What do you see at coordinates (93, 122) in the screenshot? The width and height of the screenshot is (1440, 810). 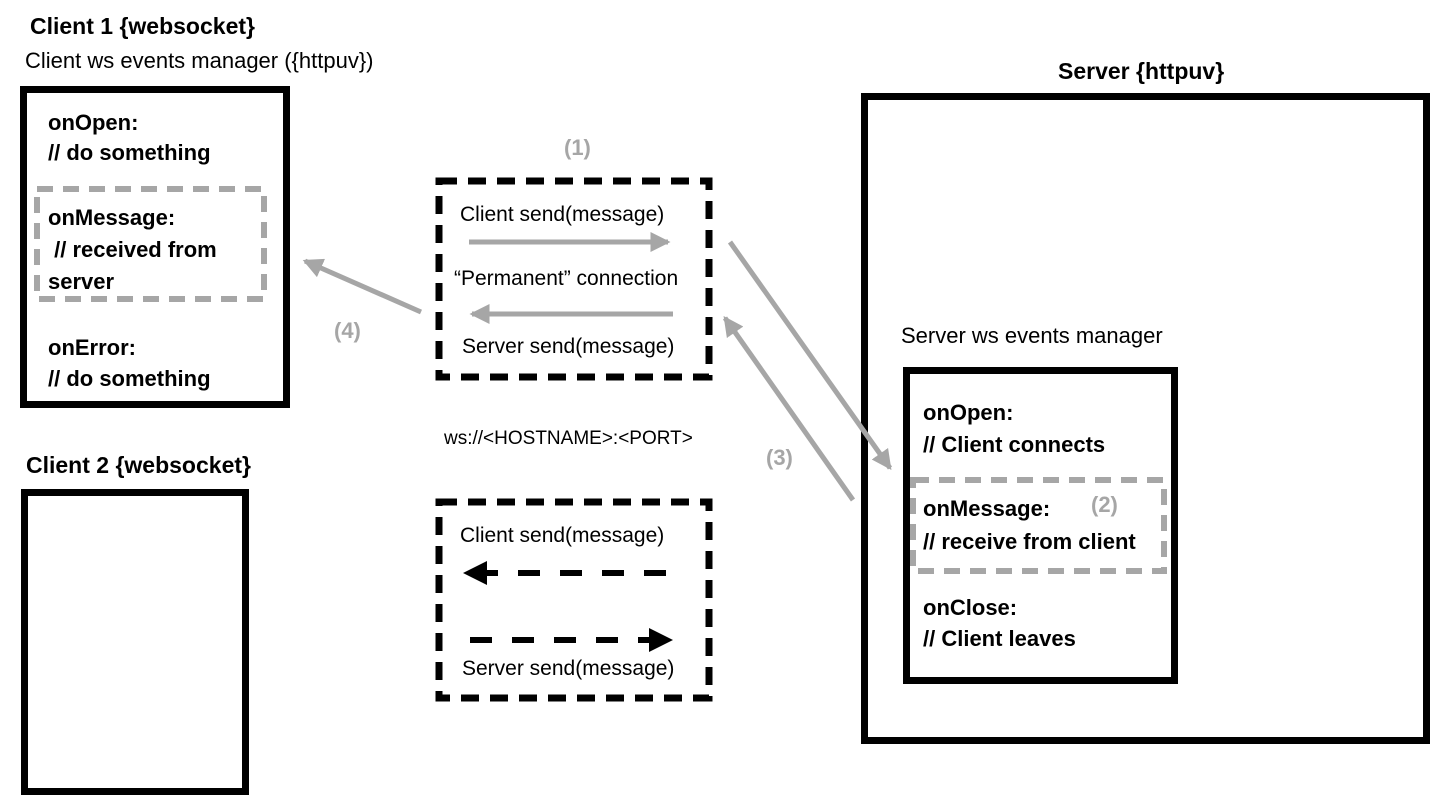 I see `client1-onopen: onOpen:` at bounding box center [93, 122].